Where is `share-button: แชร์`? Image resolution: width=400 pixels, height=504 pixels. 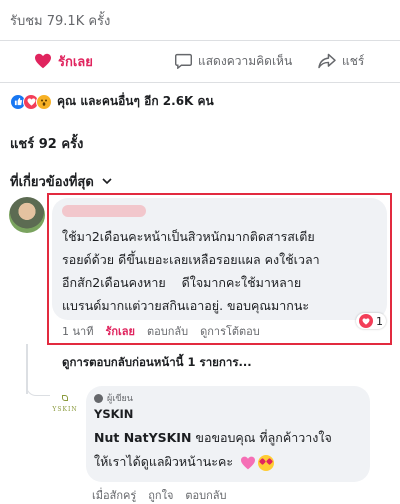 share-button: แชร์ is located at coordinates (341, 61).